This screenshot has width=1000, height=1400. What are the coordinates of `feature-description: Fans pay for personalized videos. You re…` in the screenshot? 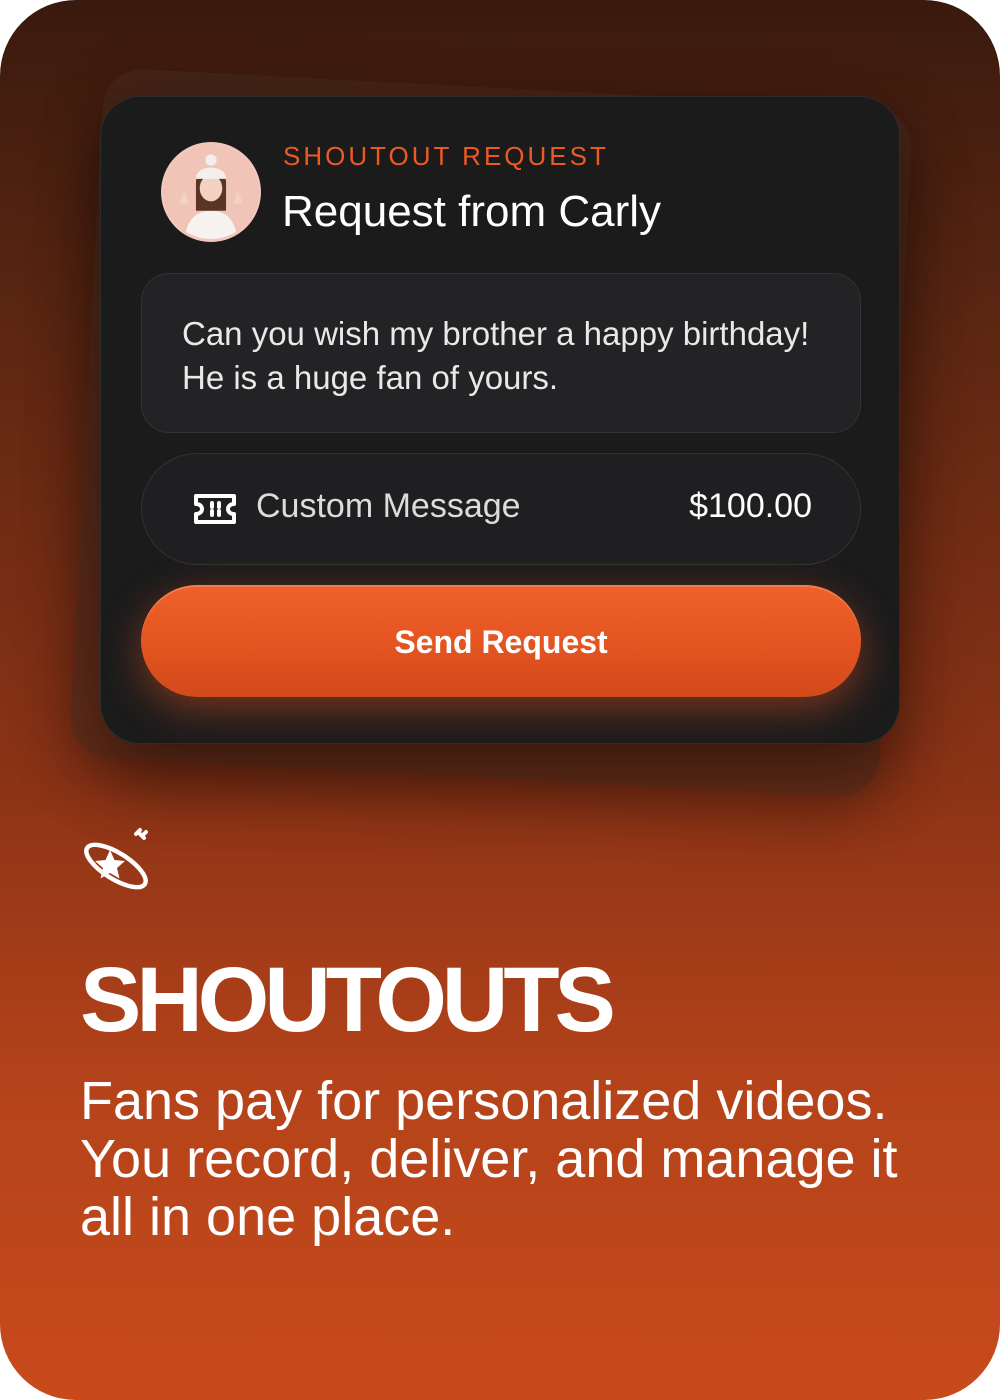 It's located at (489, 1159).